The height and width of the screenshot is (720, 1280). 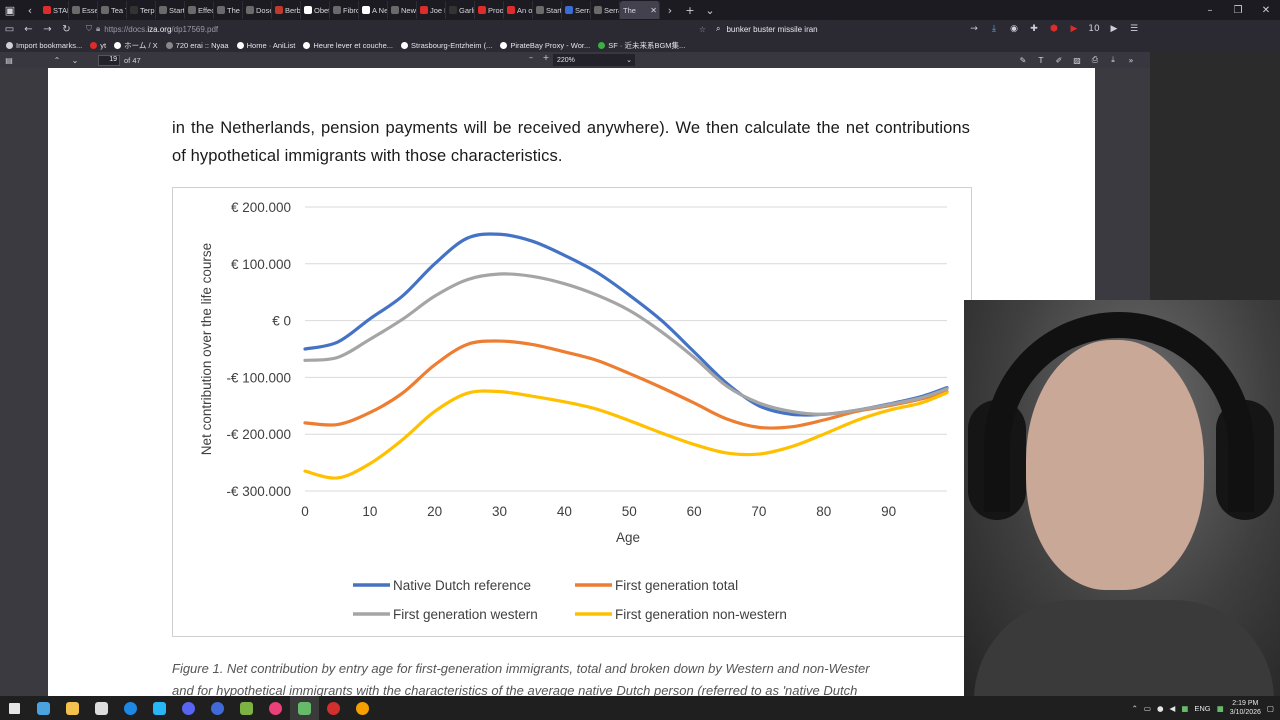 What do you see at coordinates (460, 10) in the screenshot?
I see `tab-item: Garlic` at bounding box center [460, 10].